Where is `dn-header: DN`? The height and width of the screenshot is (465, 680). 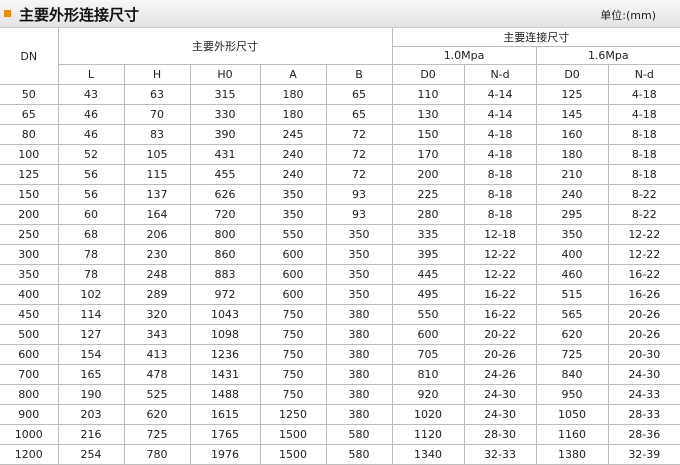 dn-header: DN is located at coordinates (29, 56).